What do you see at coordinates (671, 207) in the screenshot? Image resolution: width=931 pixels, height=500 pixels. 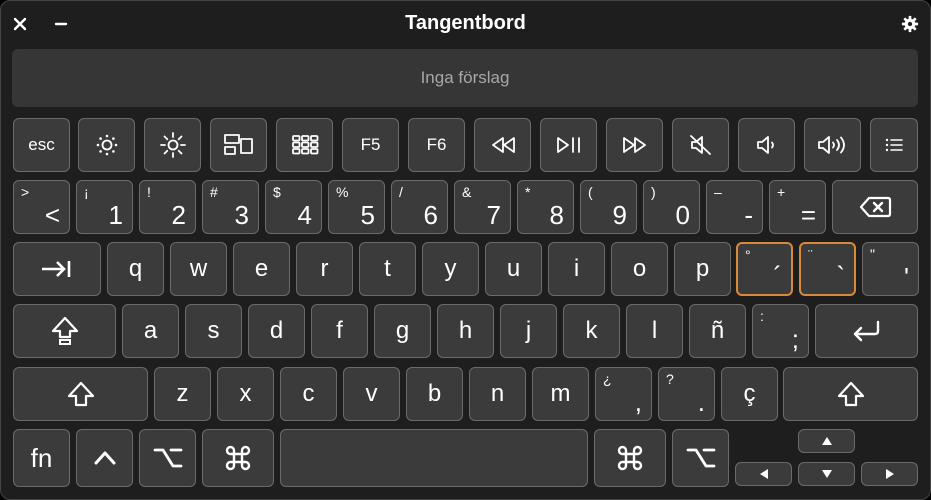 I see `key-0: ) 0` at bounding box center [671, 207].